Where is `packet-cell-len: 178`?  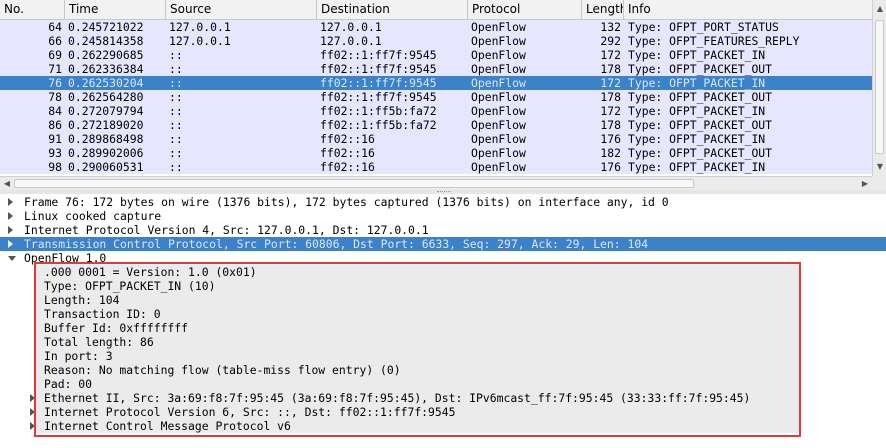
packet-cell-len: 178 is located at coordinates (610, 97).